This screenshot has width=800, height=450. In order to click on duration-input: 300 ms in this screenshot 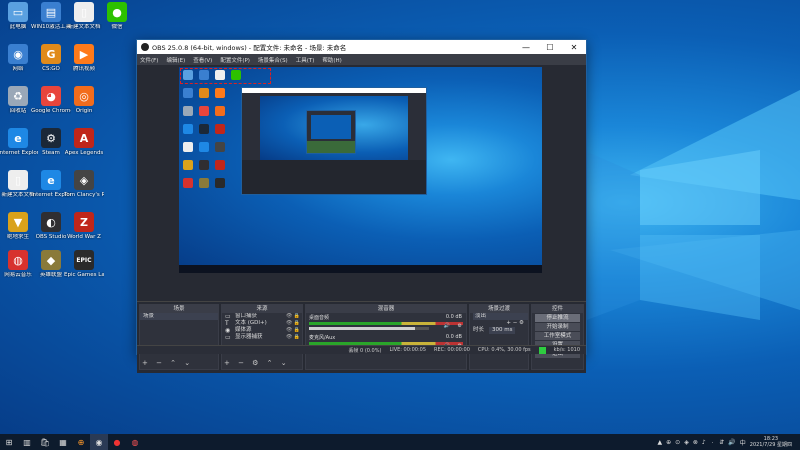, I will do `click(502, 330)`.